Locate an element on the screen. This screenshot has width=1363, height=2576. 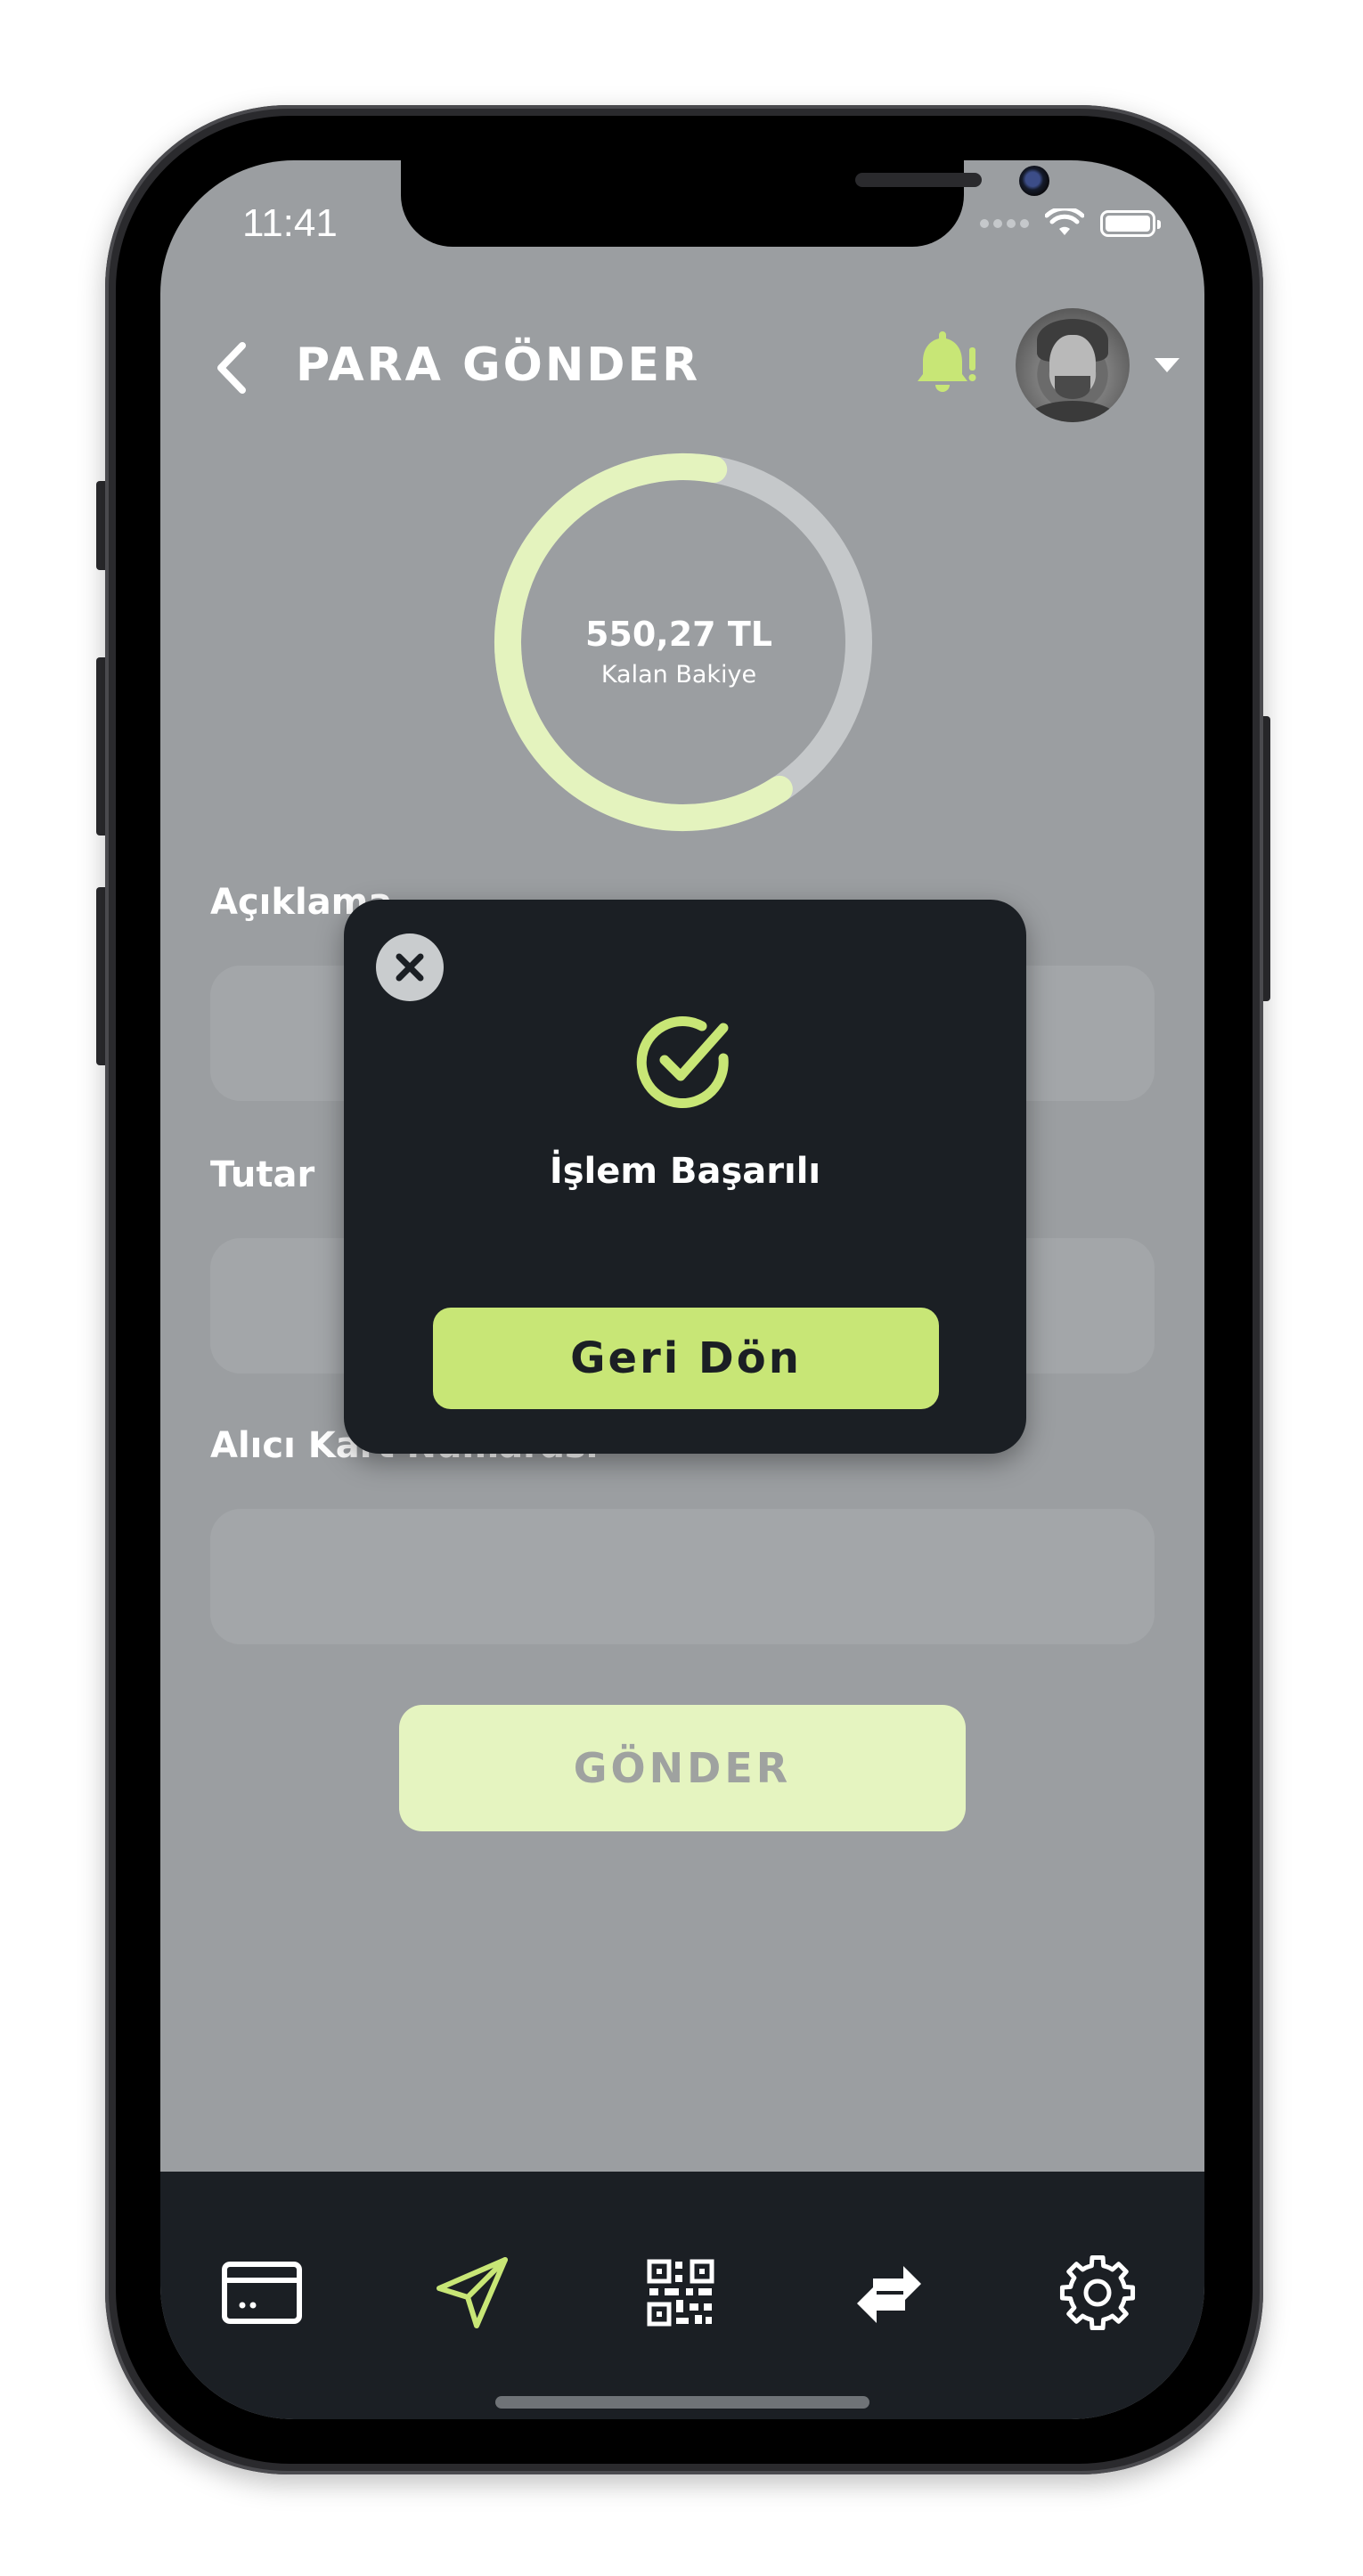
wifi-icon is located at coordinates (1065, 222).